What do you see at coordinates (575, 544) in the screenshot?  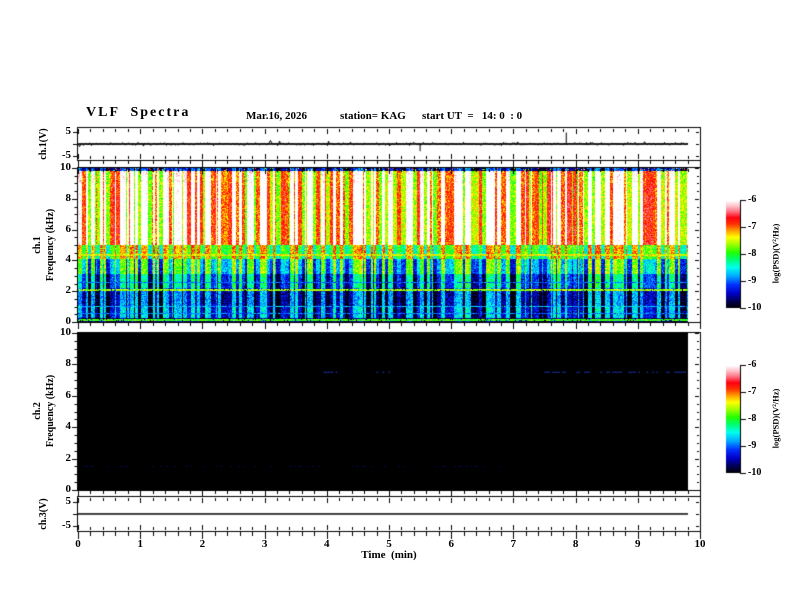 I see `time-tick-label: 8` at bounding box center [575, 544].